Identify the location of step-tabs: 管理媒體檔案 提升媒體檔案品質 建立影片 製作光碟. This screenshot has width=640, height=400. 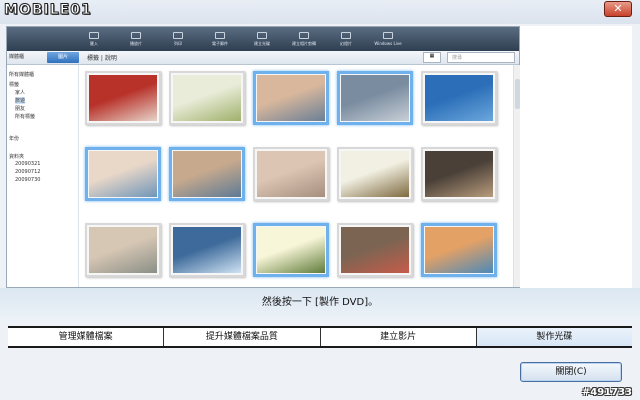
(320, 337).